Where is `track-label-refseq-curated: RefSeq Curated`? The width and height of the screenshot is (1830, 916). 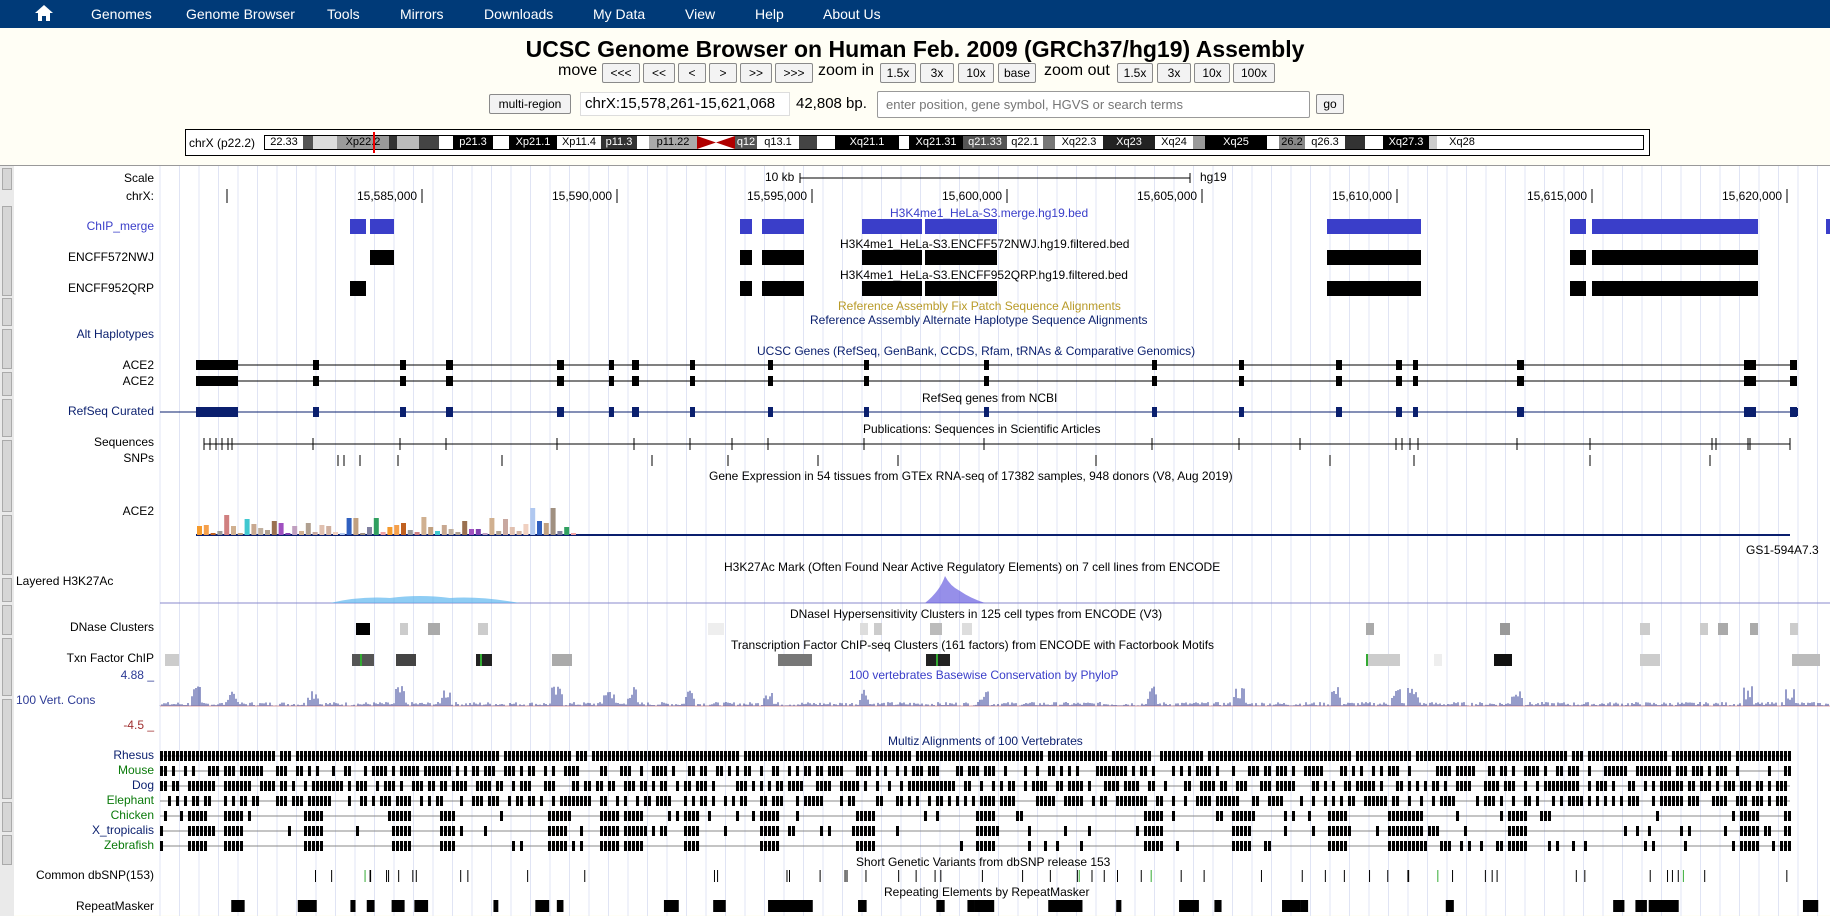 track-label-refseq-curated: RefSeq Curated is located at coordinates (111, 411).